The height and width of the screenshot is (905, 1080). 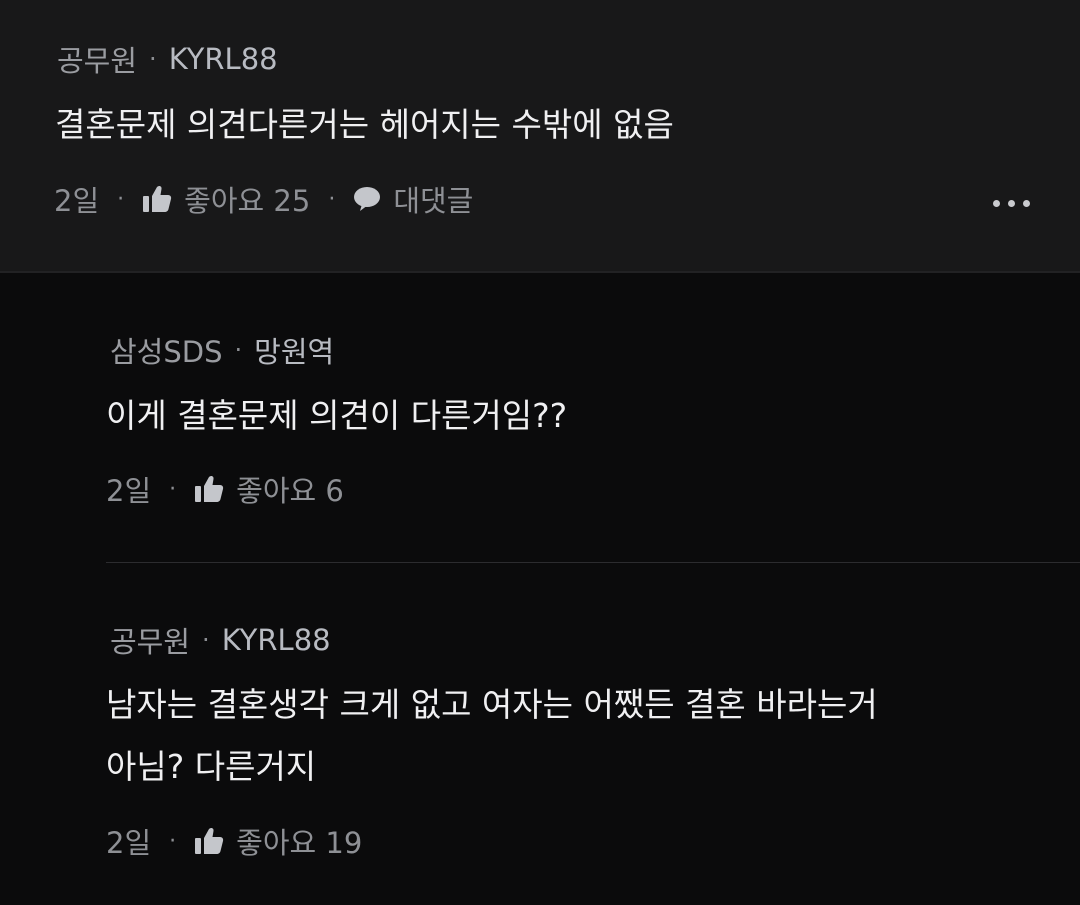 I want to click on like-label: 좋아요 19, so click(x=299, y=843).